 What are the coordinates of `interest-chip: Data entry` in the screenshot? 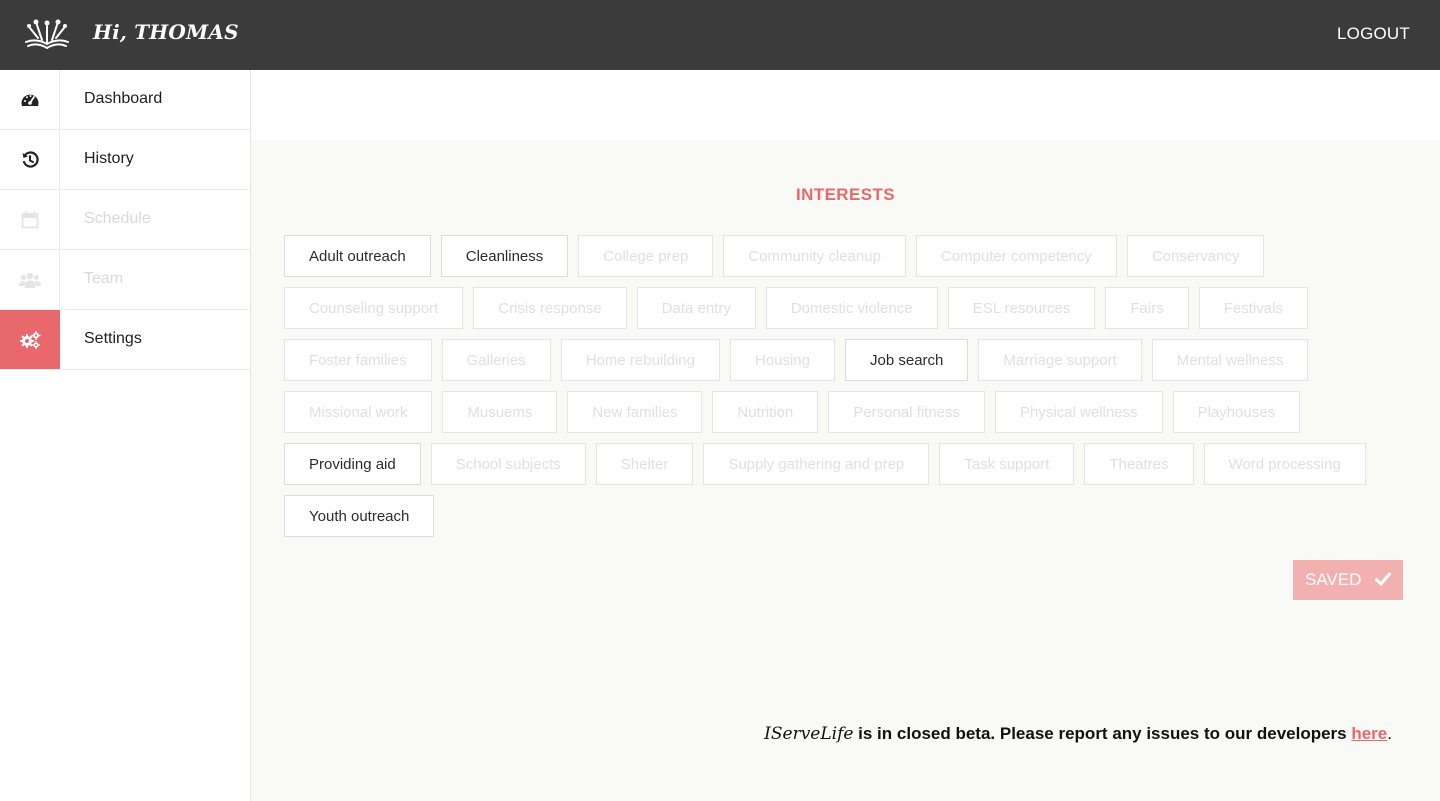 It's located at (696, 308).